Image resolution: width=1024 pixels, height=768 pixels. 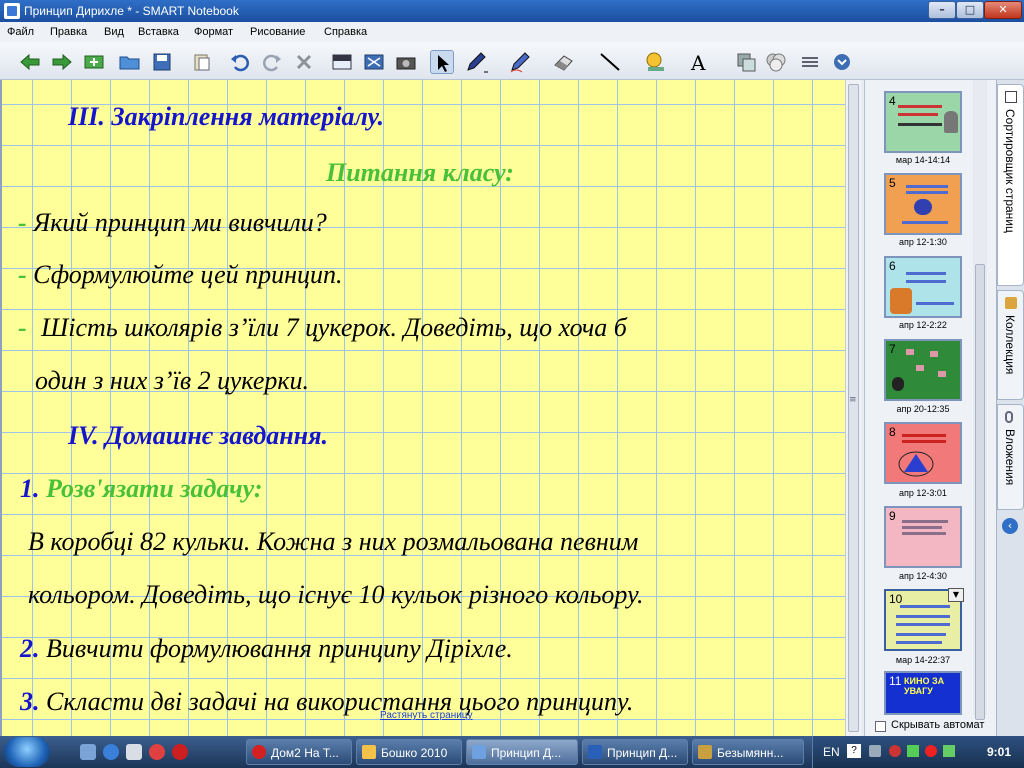 I want to click on tab-page-sorter-label: Сортировщик страниц, so click(x=1010, y=171).